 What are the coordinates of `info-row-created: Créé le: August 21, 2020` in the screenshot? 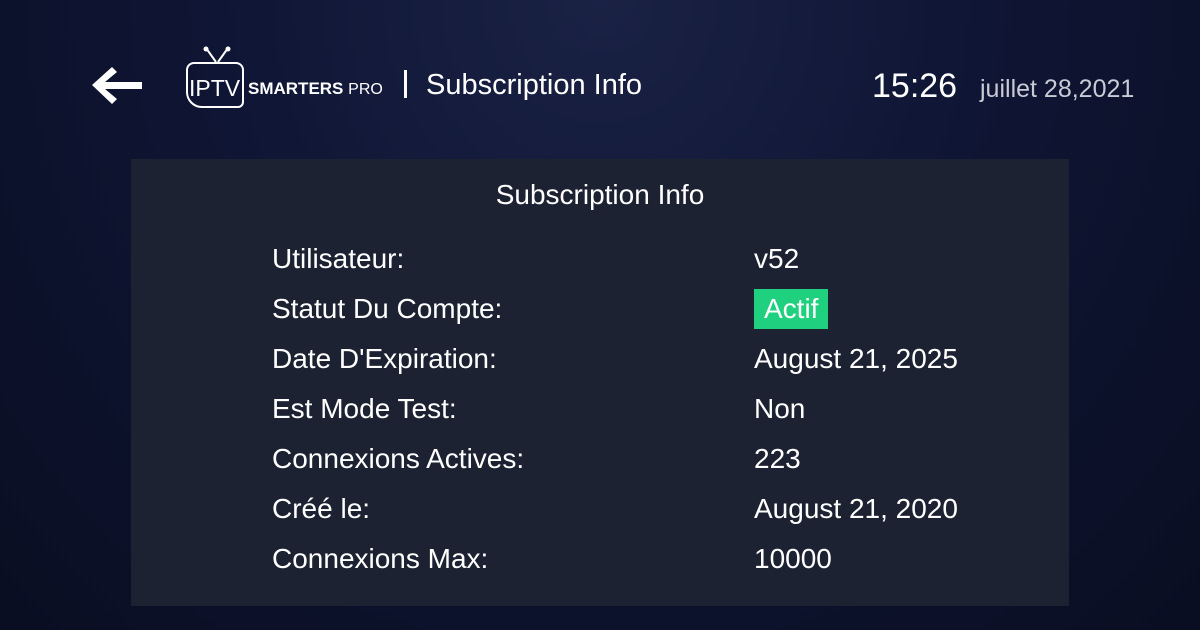 It's located at (642, 511).